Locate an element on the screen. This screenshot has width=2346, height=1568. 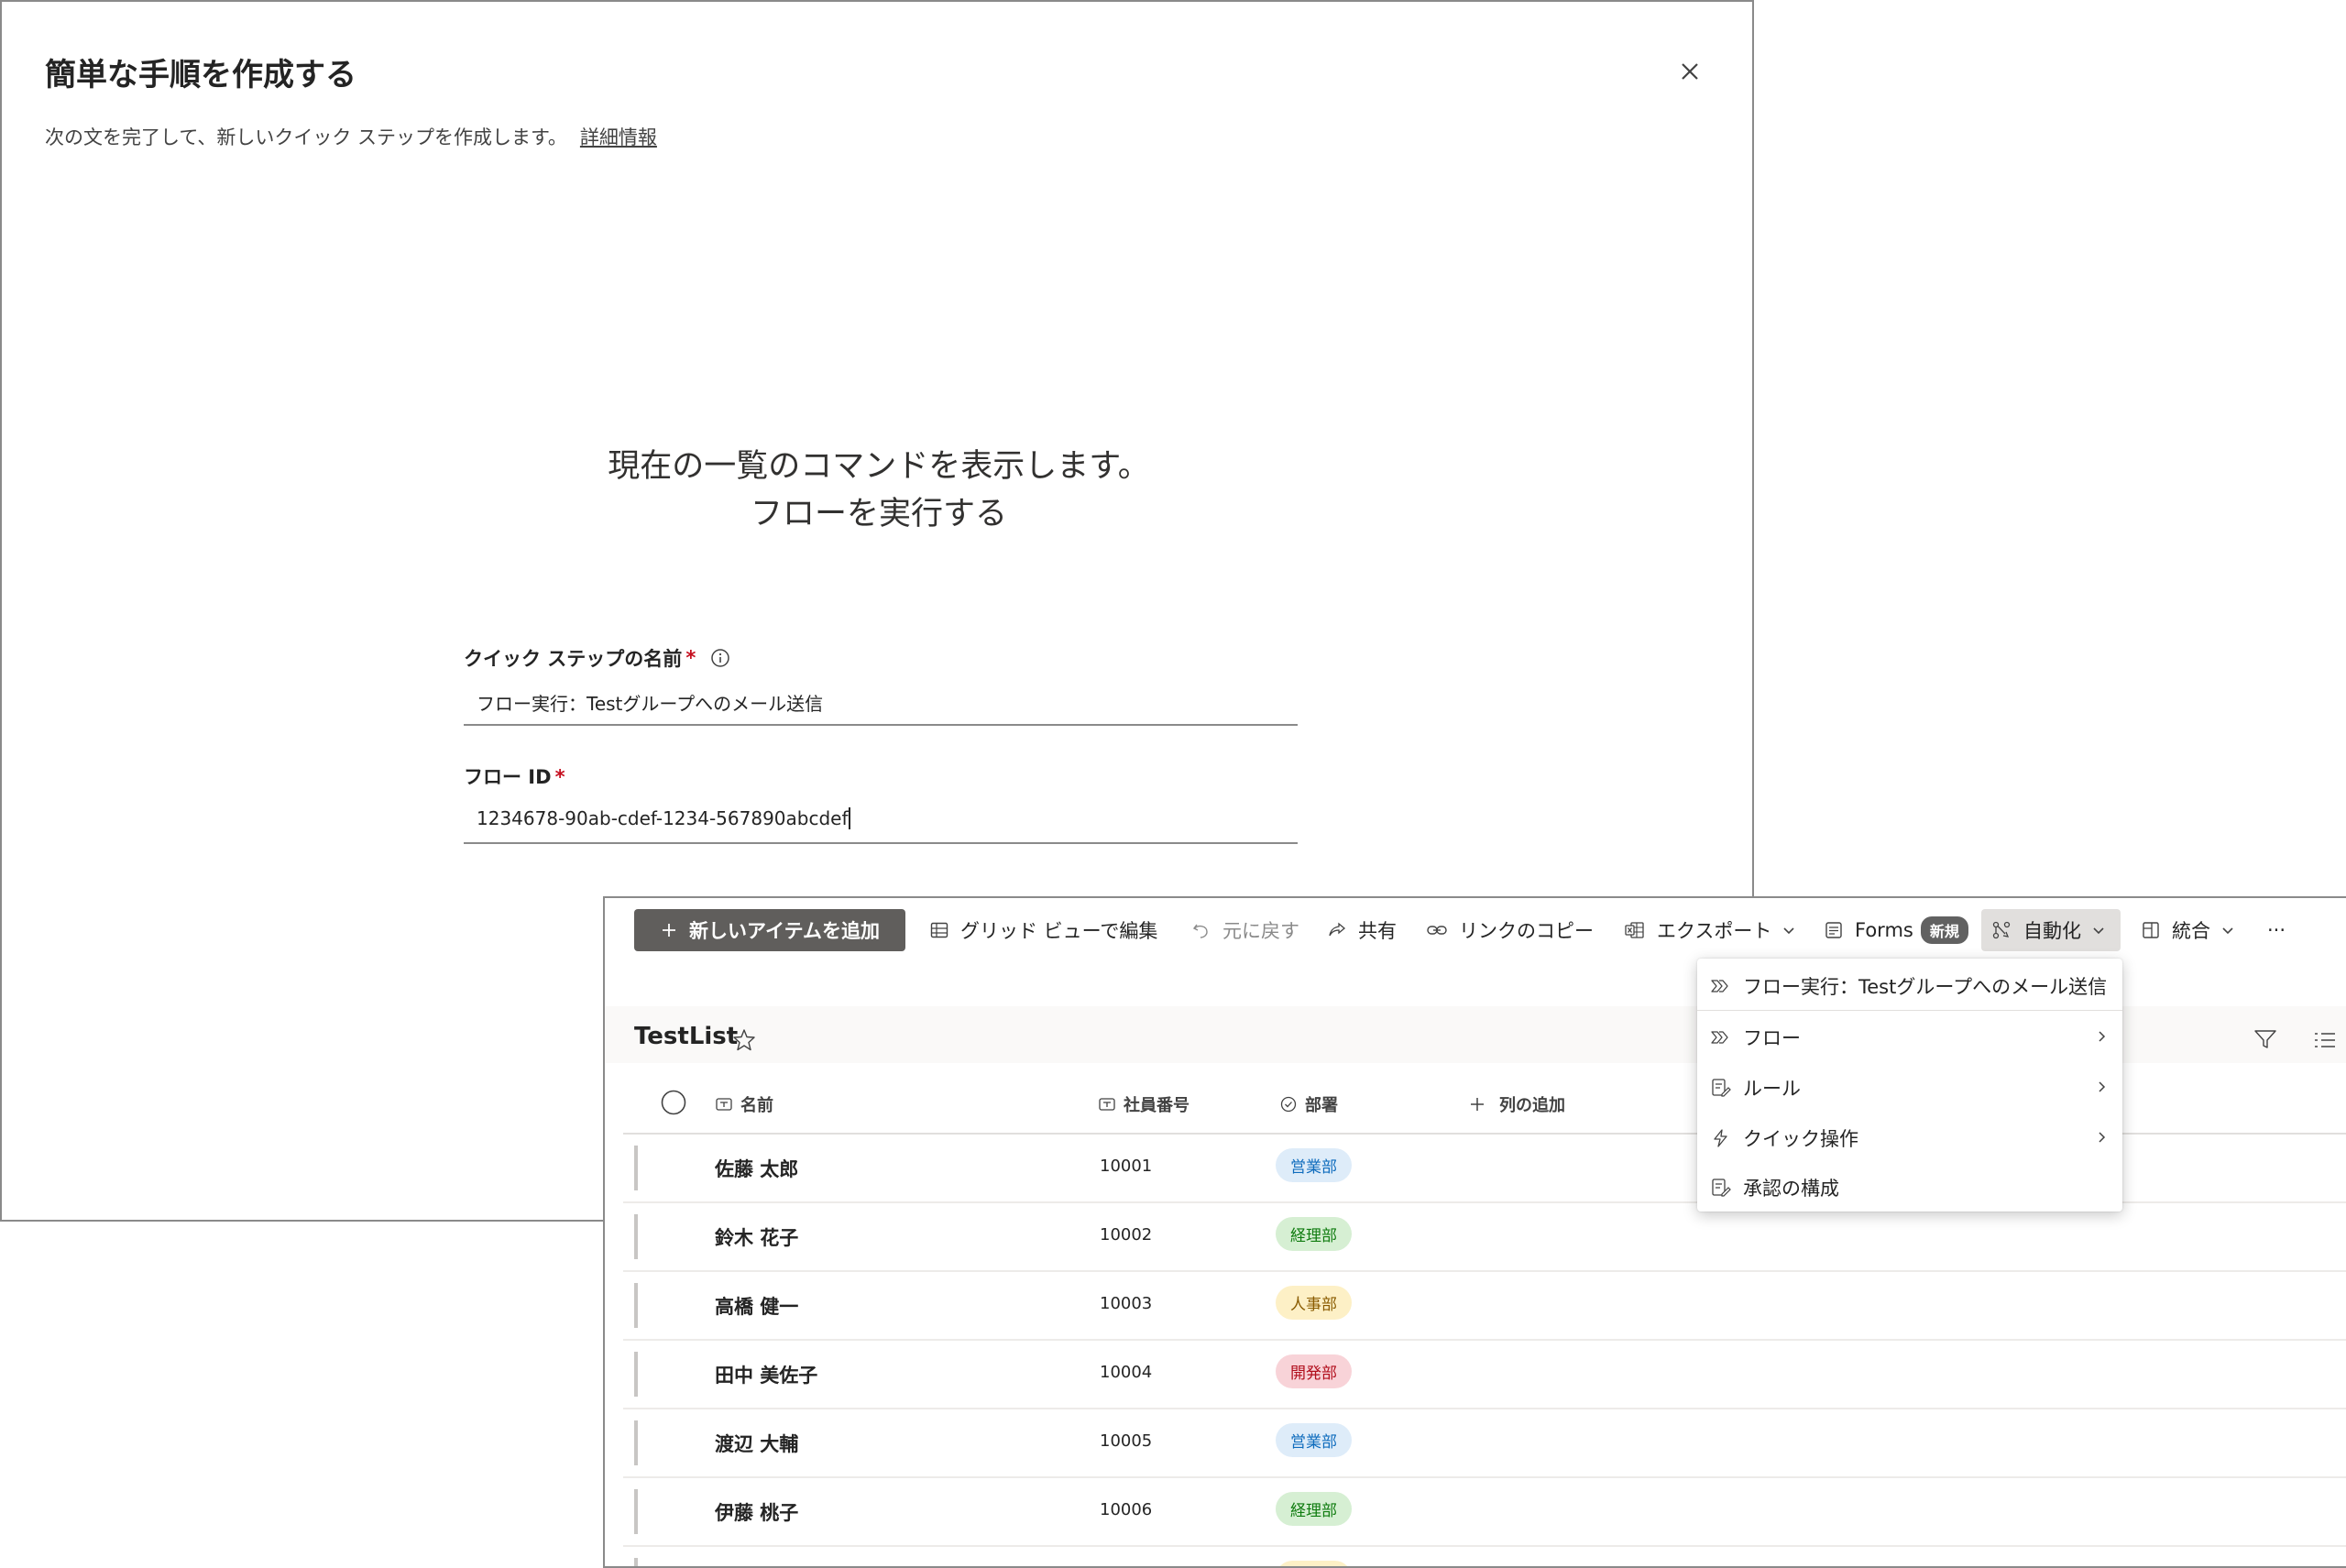
share-button: 共有 is located at coordinates (1362, 930).